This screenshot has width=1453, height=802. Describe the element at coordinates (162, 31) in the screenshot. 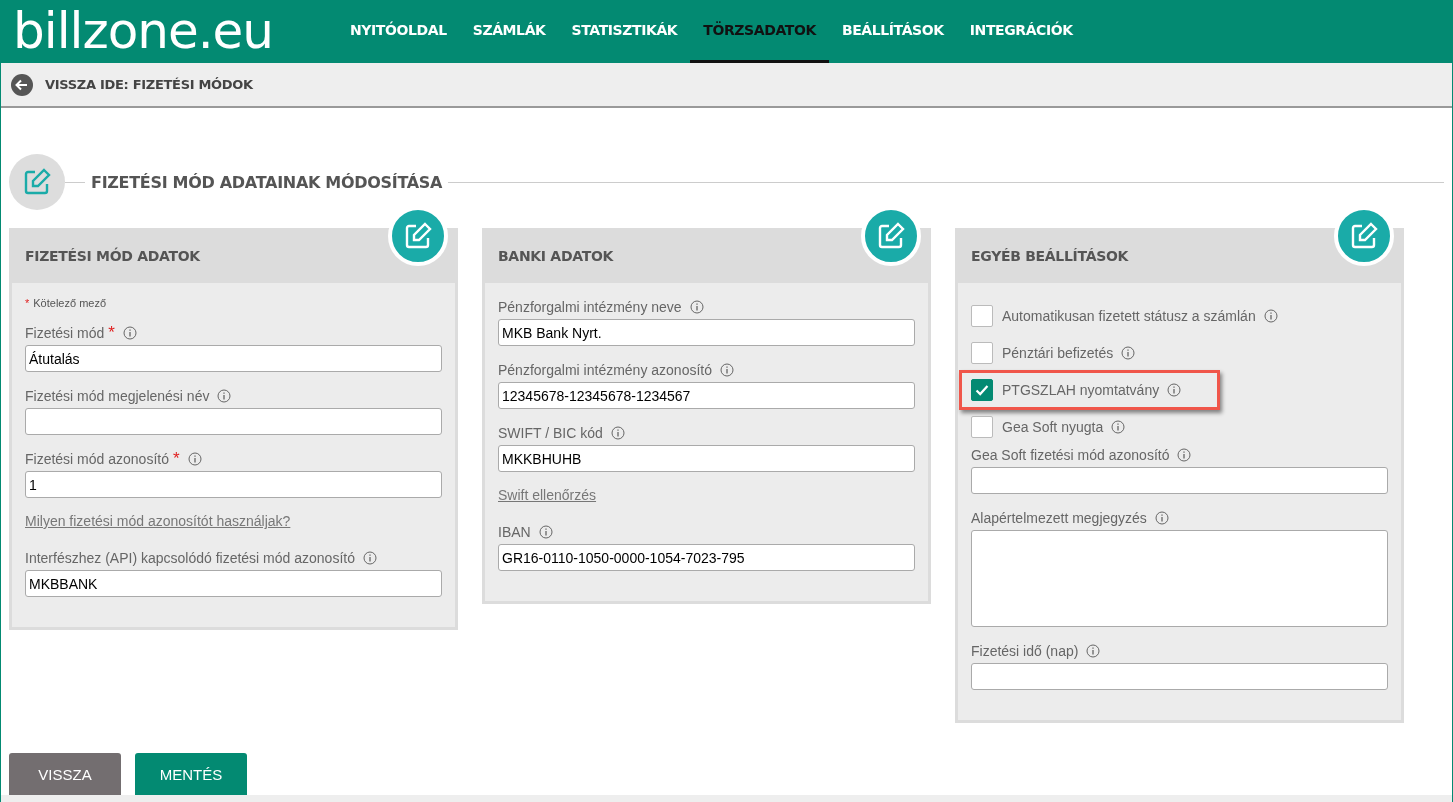

I see `logo: billzone.eu` at that location.